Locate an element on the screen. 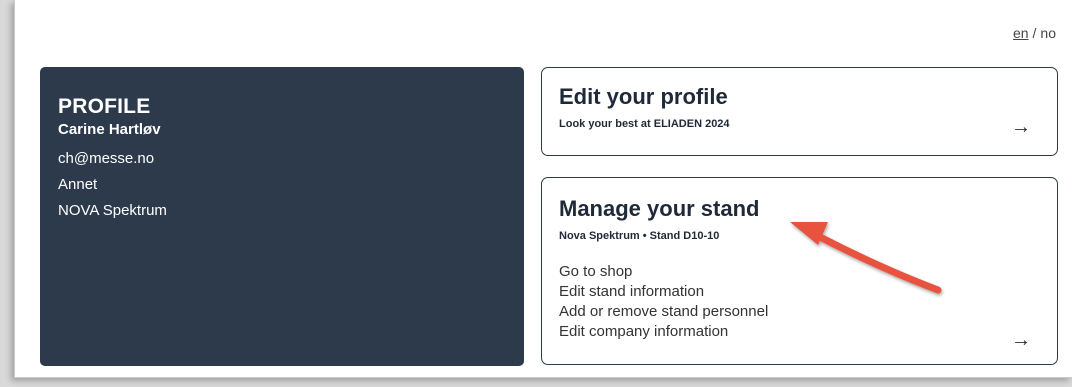 This screenshot has height=387, width=1072. profile-name: Carine Hartløv is located at coordinates (109, 129).